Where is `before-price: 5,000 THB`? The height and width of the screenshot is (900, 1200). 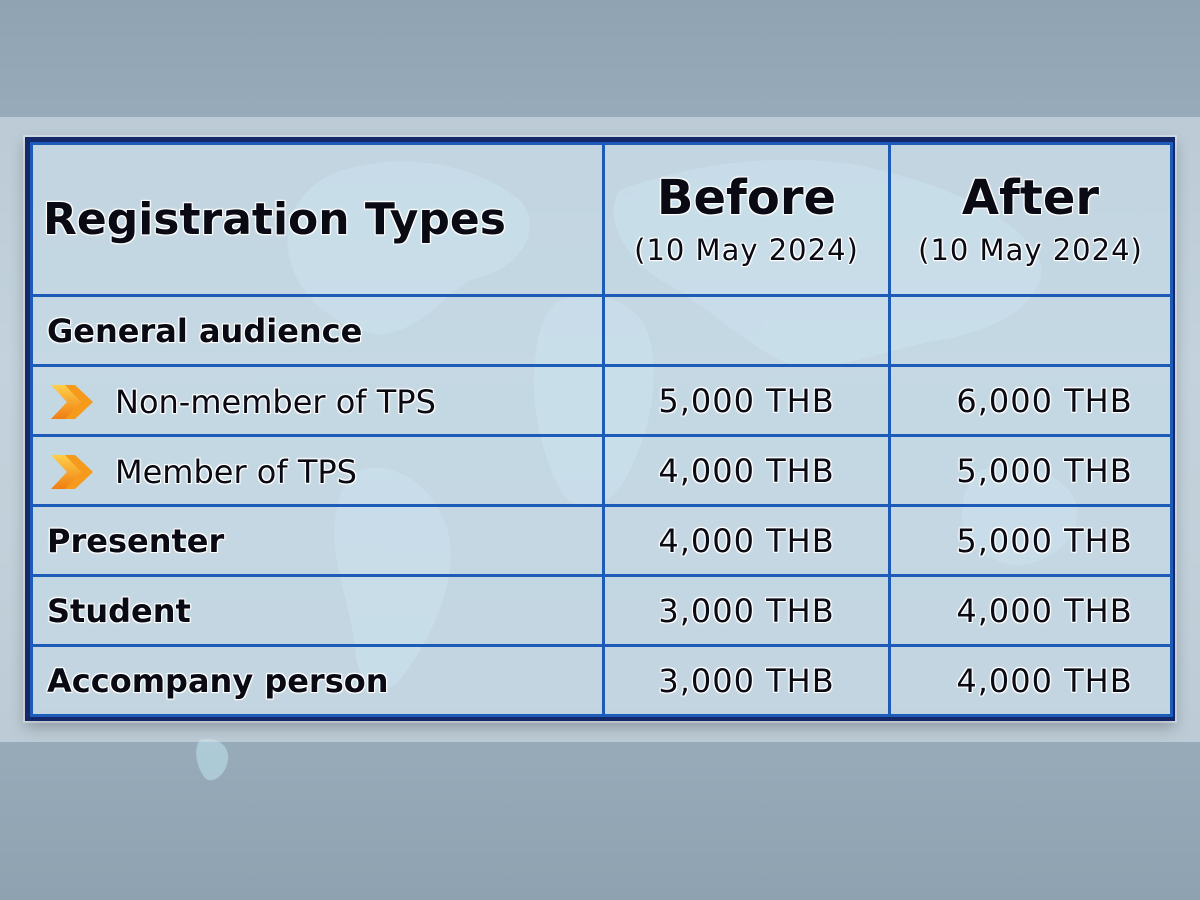
before-price: 5,000 THB is located at coordinates (746, 400).